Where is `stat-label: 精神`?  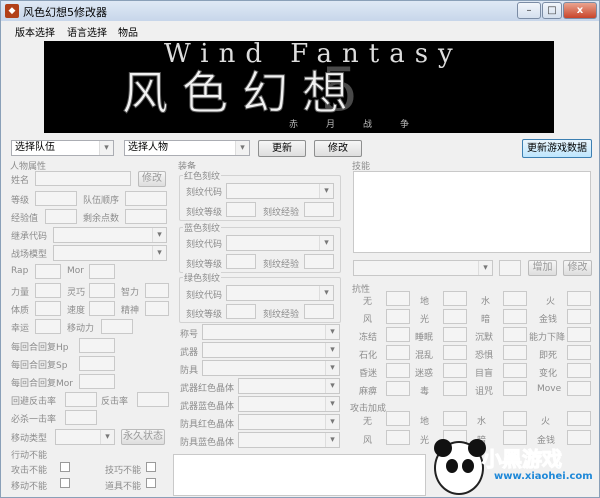
stat-label: 精神 is located at coordinates (130, 311).